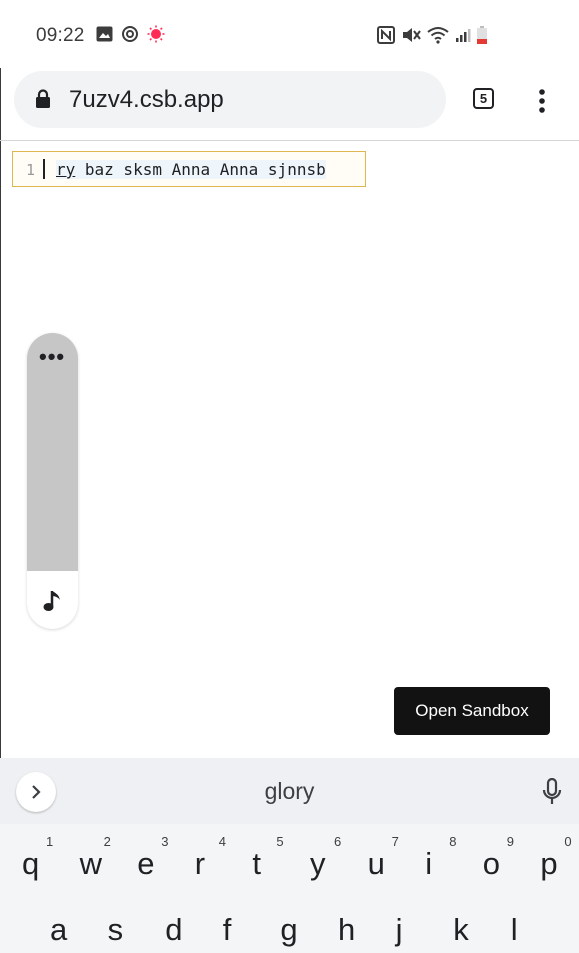  What do you see at coordinates (280, 854) in the screenshot?
I see `key-t: 5t` at bounding box center [280, 854].